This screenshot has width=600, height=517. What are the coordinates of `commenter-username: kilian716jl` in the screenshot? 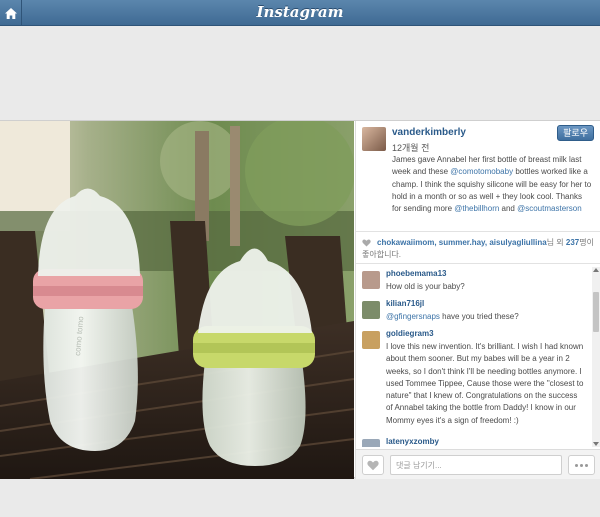 It's located at (405, 303).